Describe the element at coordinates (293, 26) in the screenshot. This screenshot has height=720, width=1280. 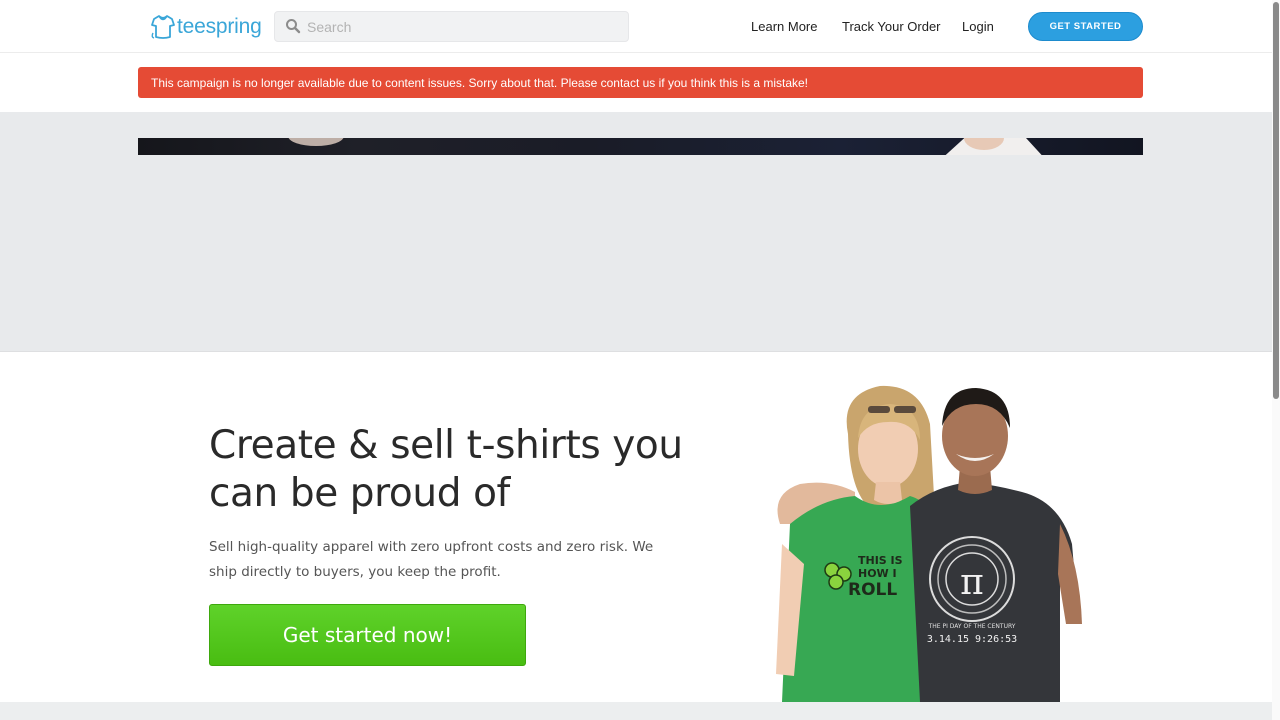
I see `search-icon` at that location.